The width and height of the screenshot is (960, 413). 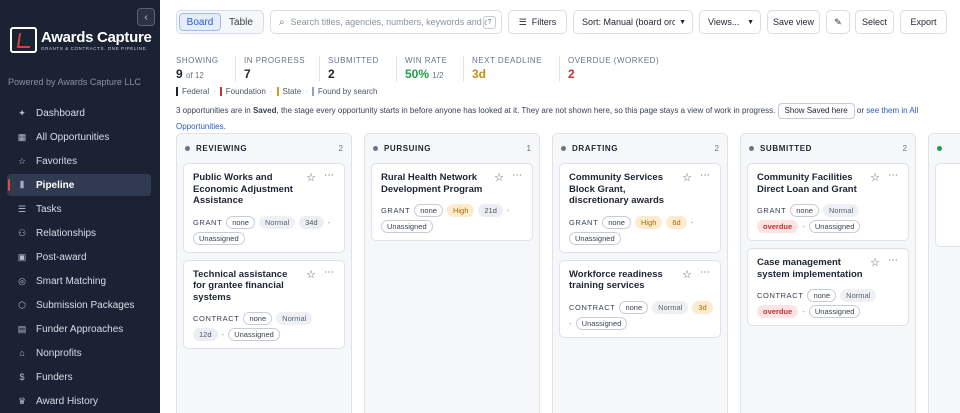 I want to click on card-meta: CONTRACT none Normal 12d - Unassigned, so click(x=268, y=326).